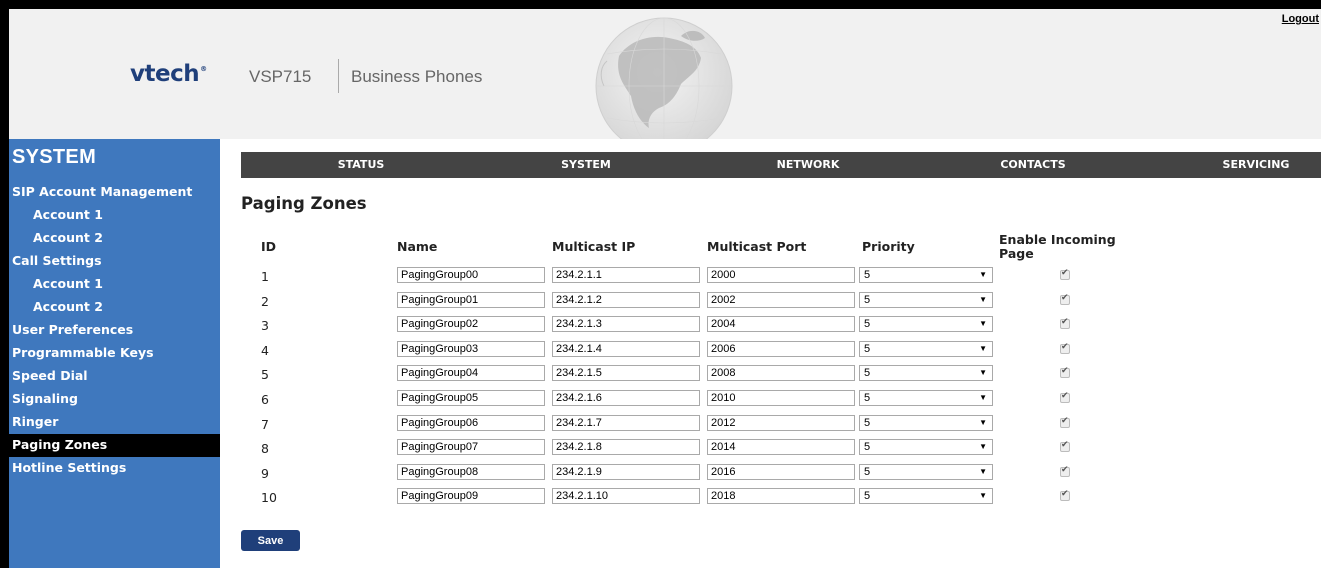 The height and width of the screenshot is (568, 1321). What do you see at coordinates (265, 449) in the screenshot?
I see `row-id: 8` at bounding box center [265, 449].